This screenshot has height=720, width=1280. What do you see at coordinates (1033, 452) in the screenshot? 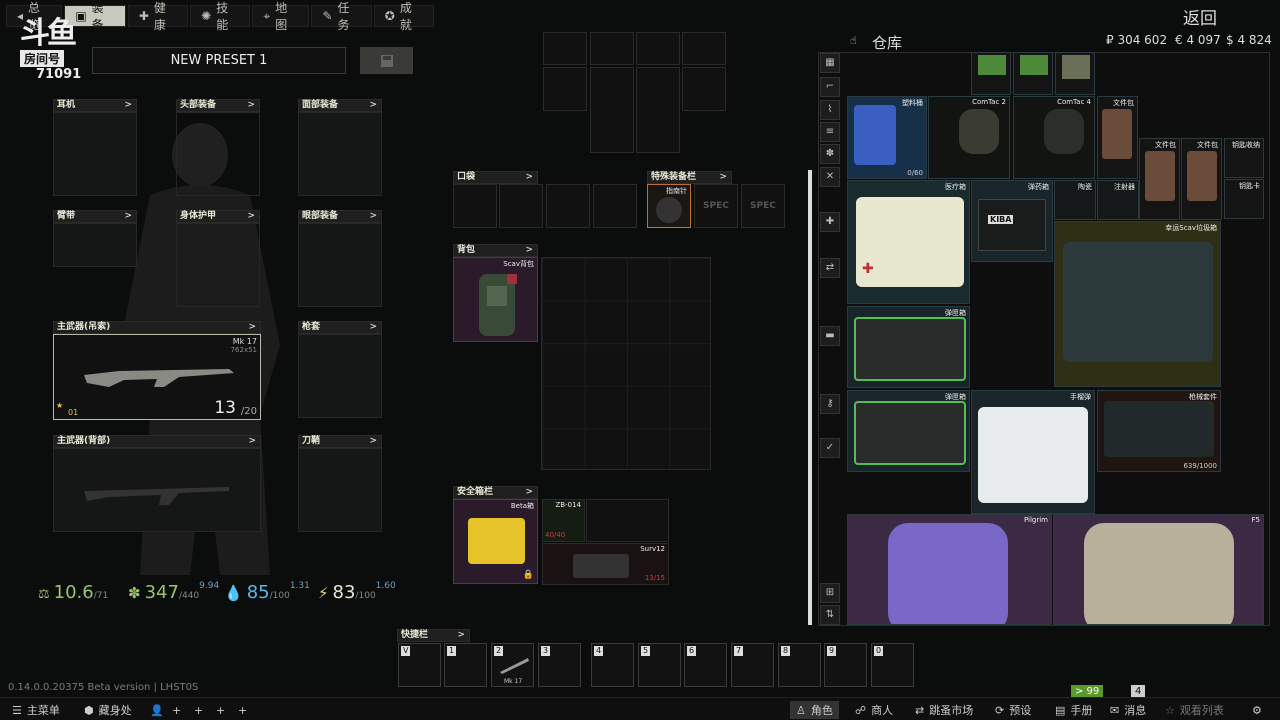
I see `thicc-case-item: 手榴弹` at bounding box center [1033, 452].